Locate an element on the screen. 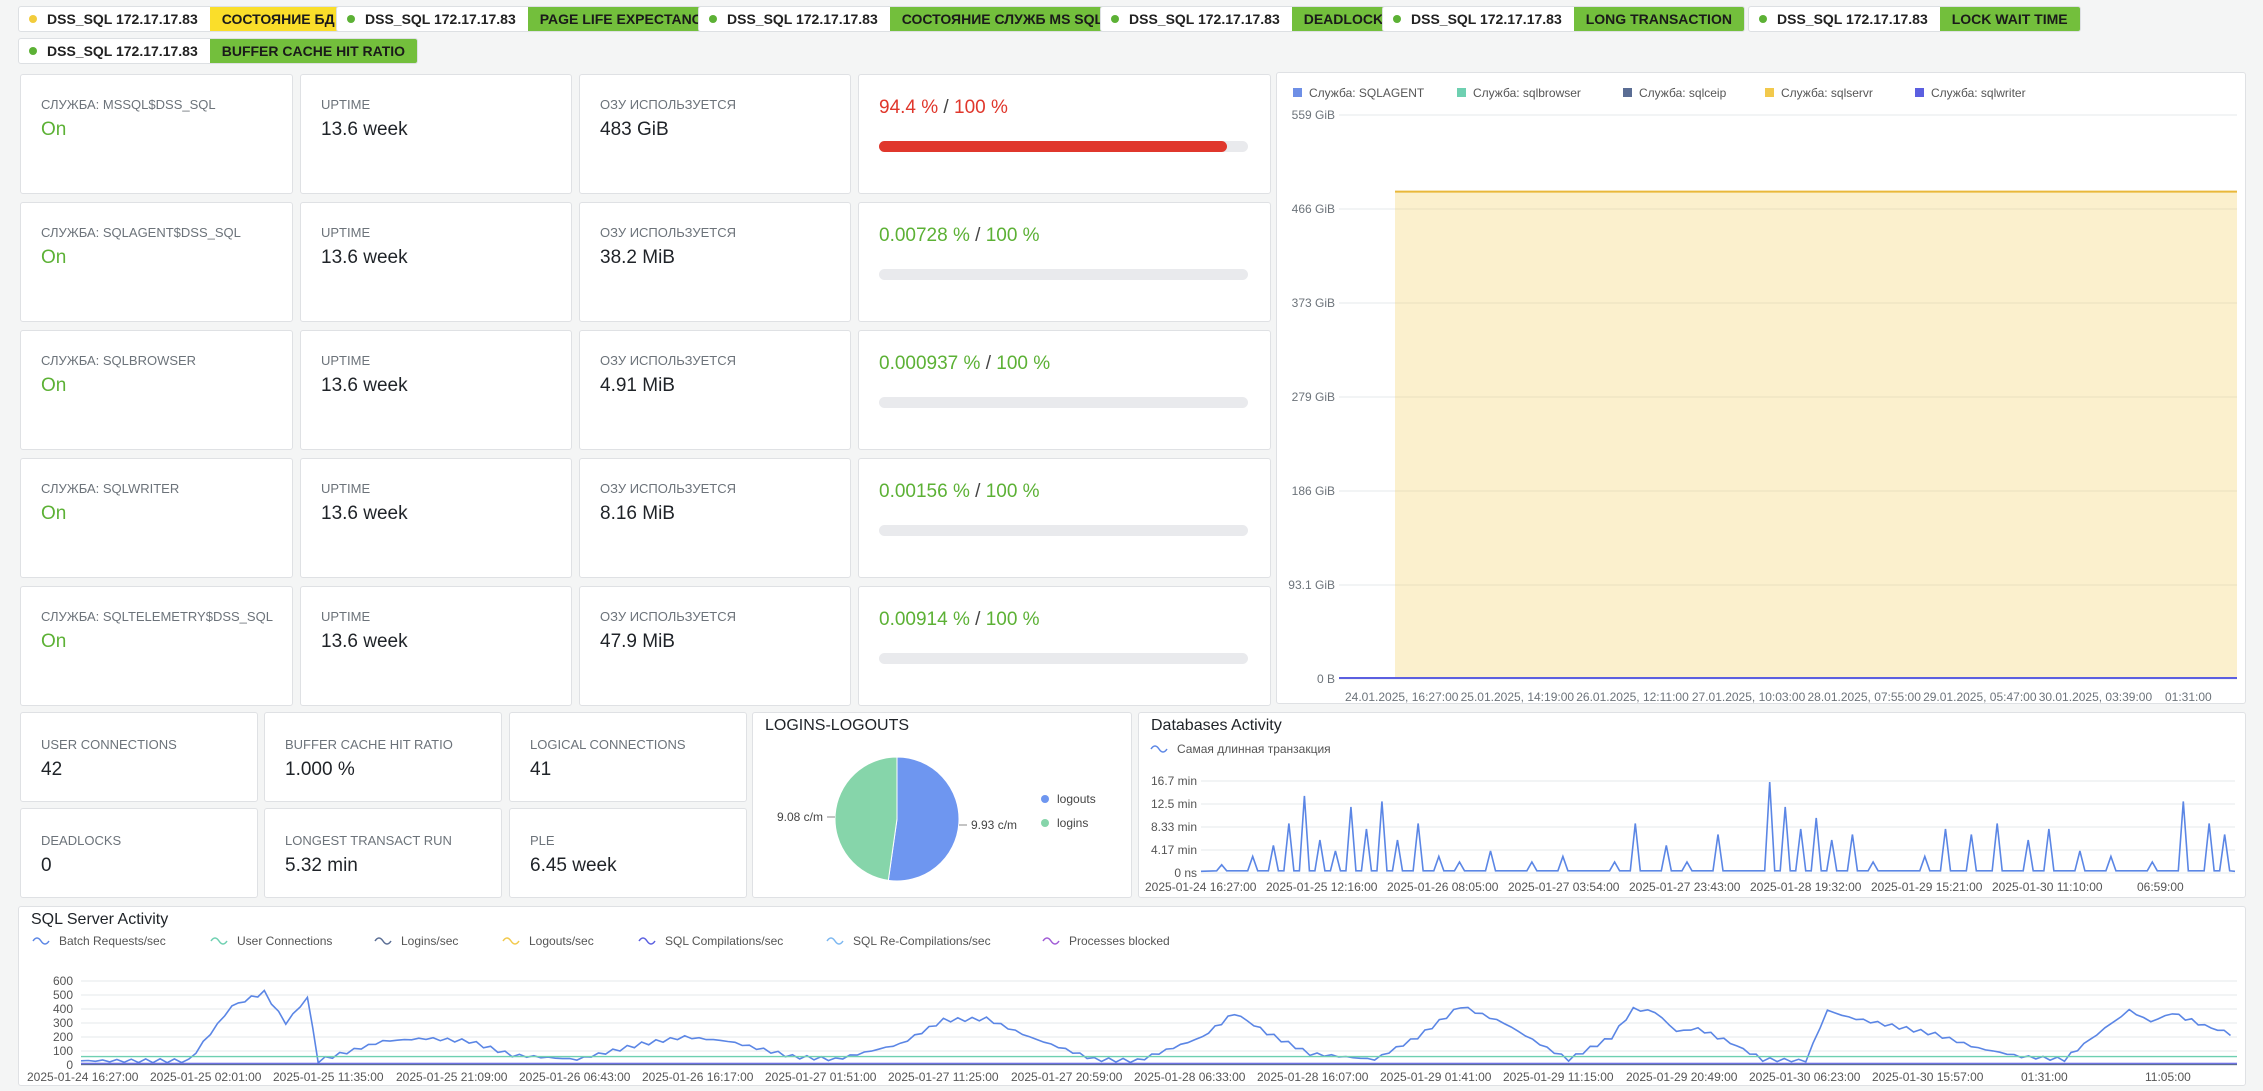  ram-percent-value: 0.00728 % is located at coordinates (924, 235).